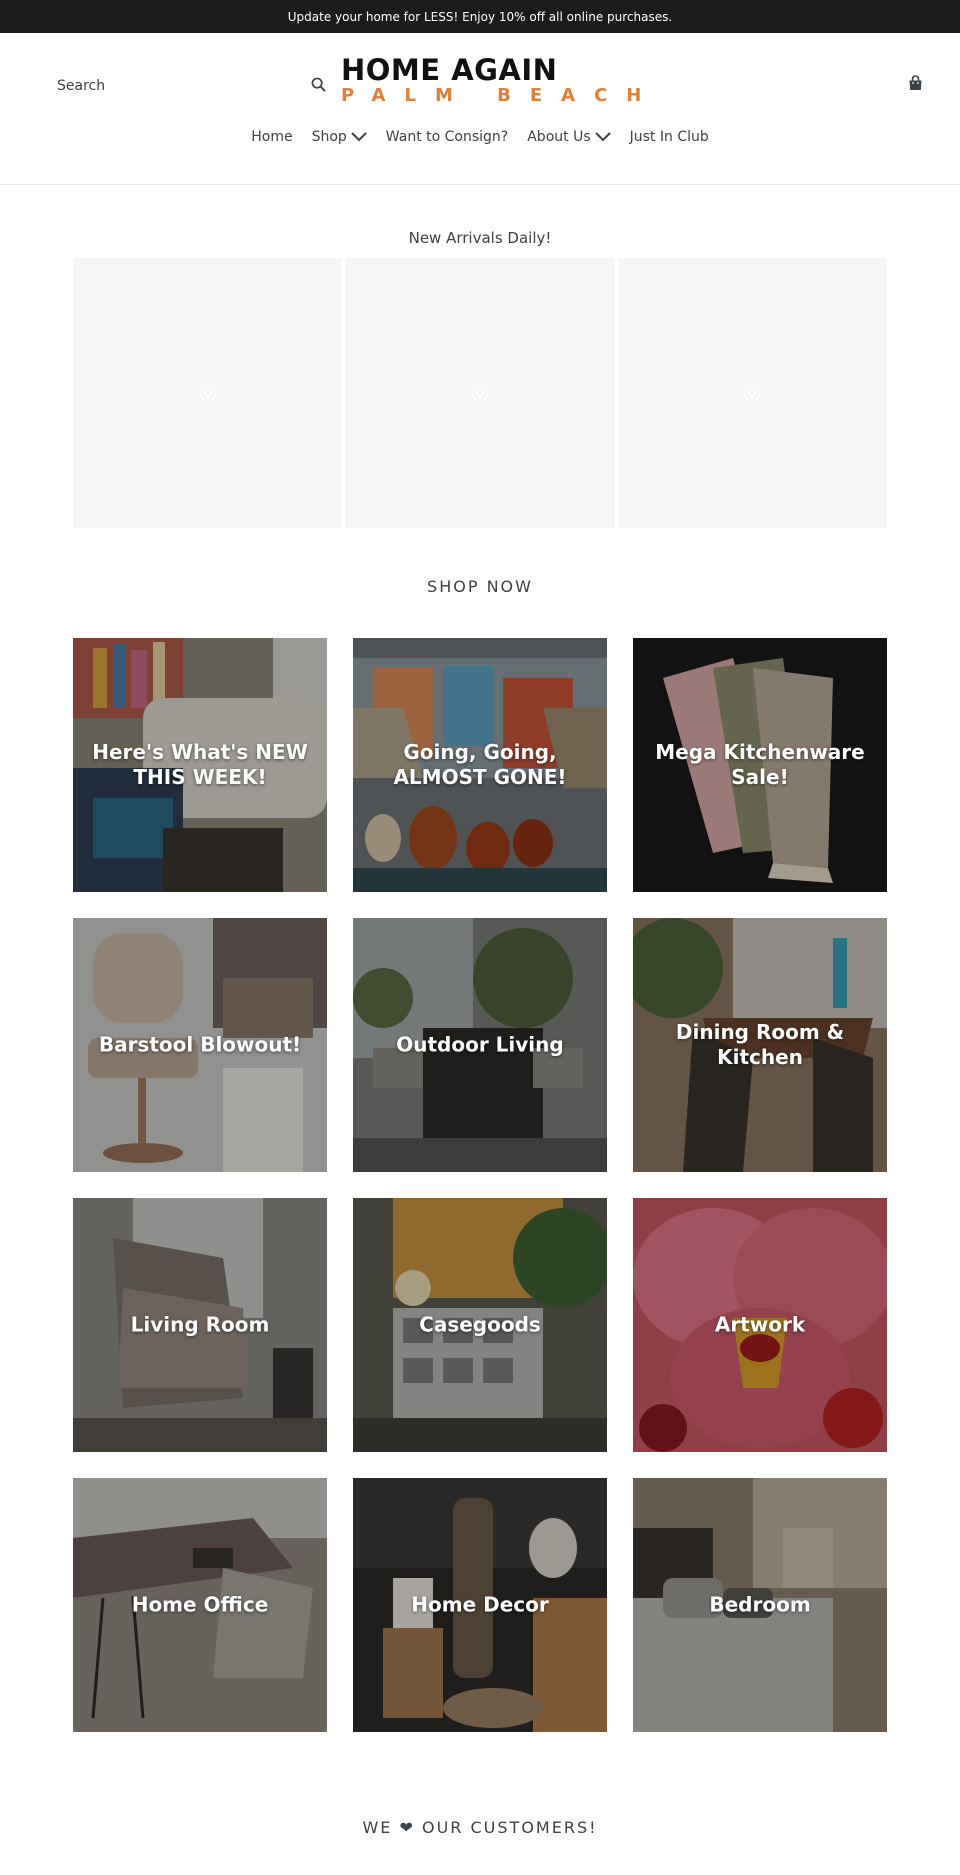 The width and height of the screenshot is (960, 1875). I want to click on nav-item-label: Just In Club, so click(669, 137).